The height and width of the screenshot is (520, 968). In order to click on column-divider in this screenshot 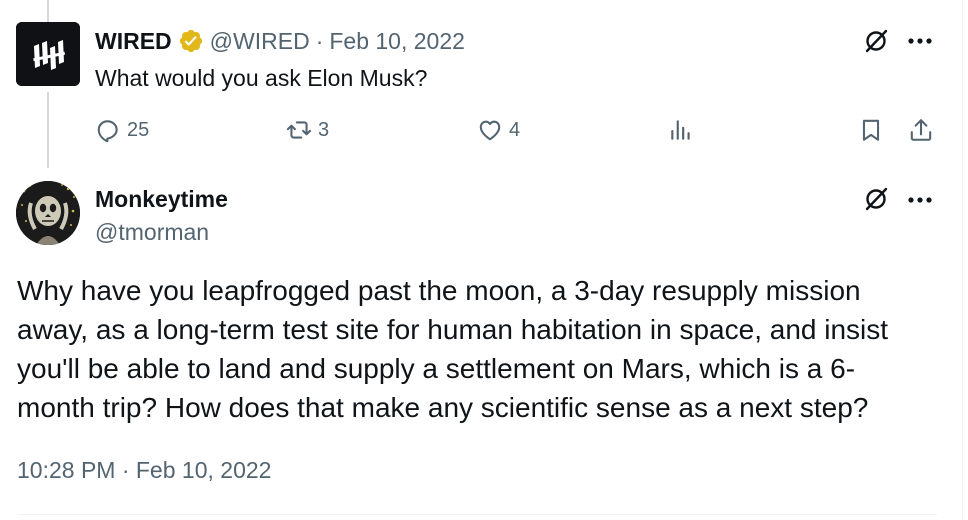, I will do `click(962, 260)`.